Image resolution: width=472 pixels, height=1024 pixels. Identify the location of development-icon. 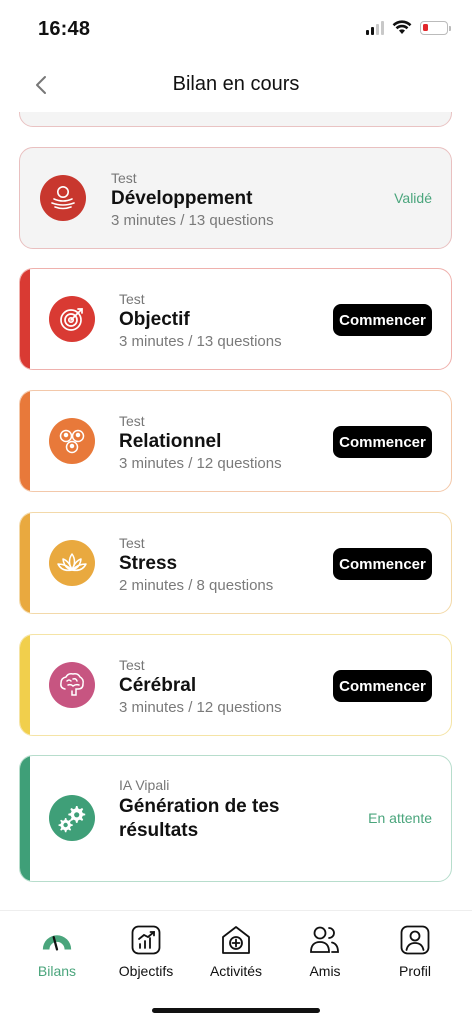
(63, 198).